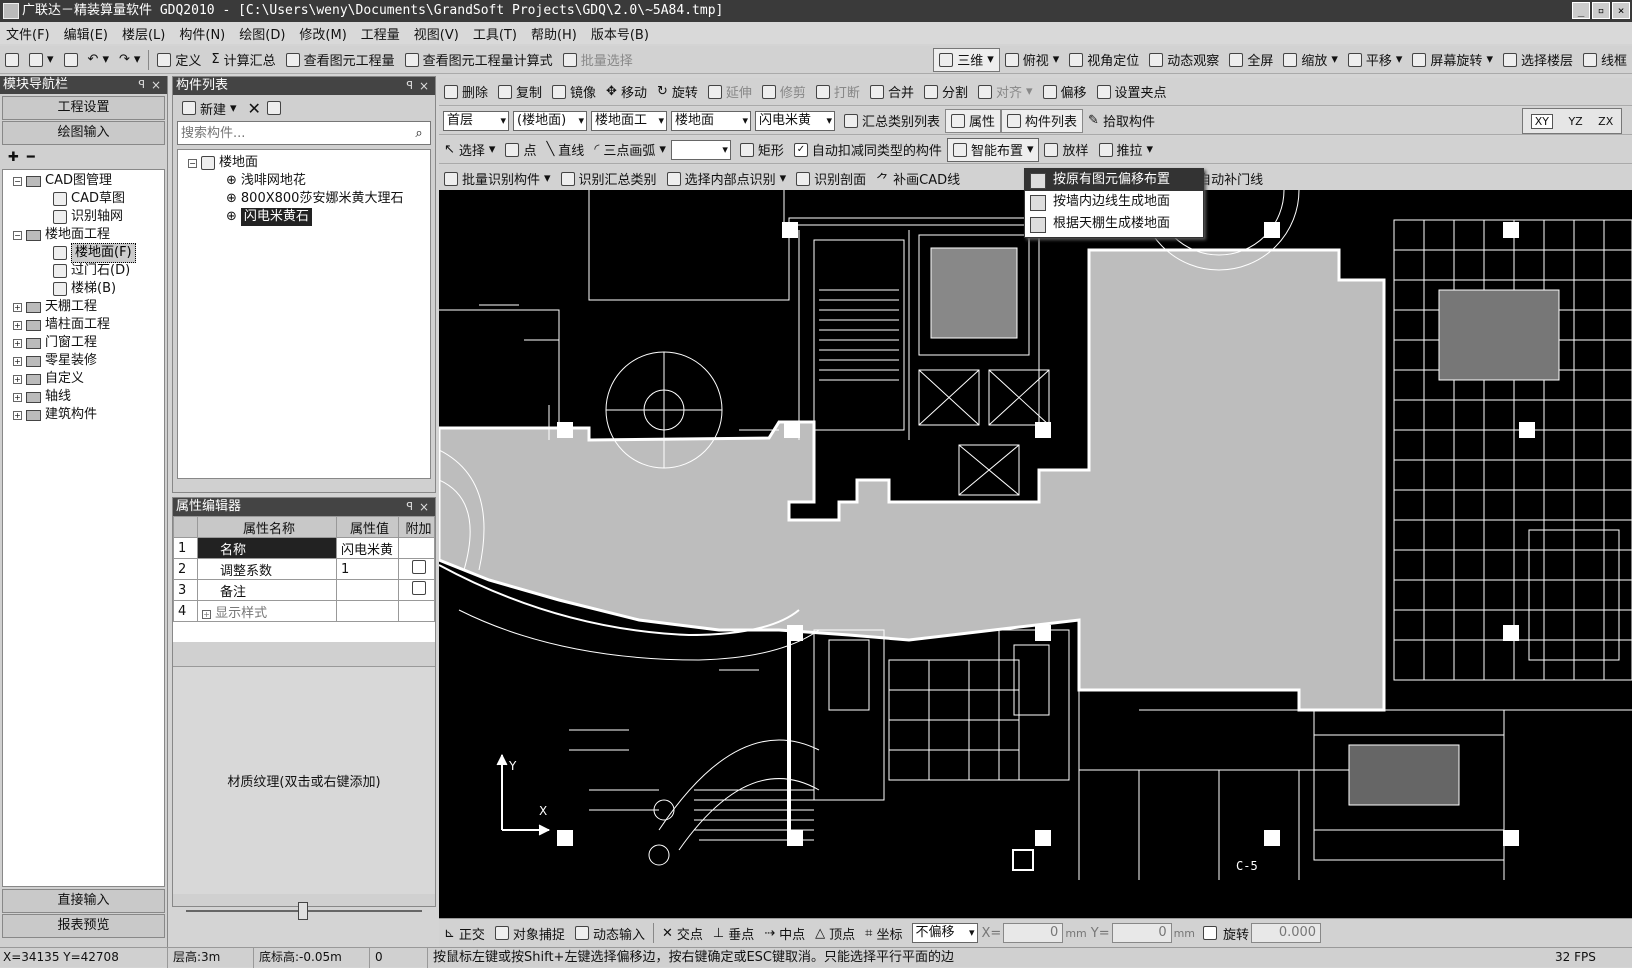 The height and width of the screenshot is (968, 1632). I want to click on component-item: ⊕ 800X800莎安娜米黄大理石, so click(304, 199).